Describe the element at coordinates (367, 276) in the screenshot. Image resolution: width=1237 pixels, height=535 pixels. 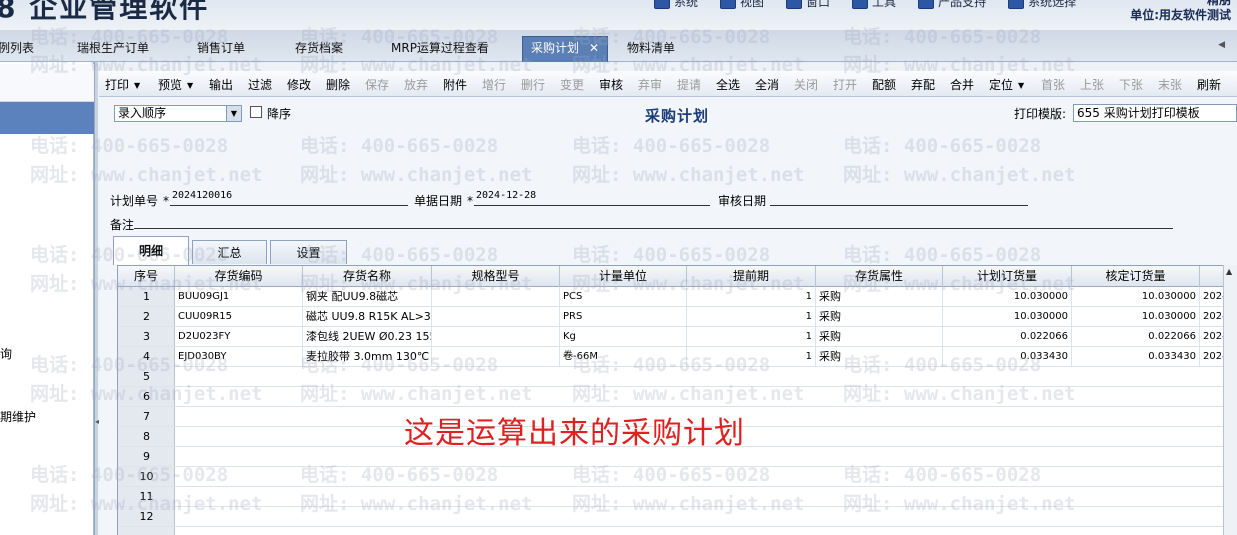
I see `col-header-name: 存货名称` at that location.